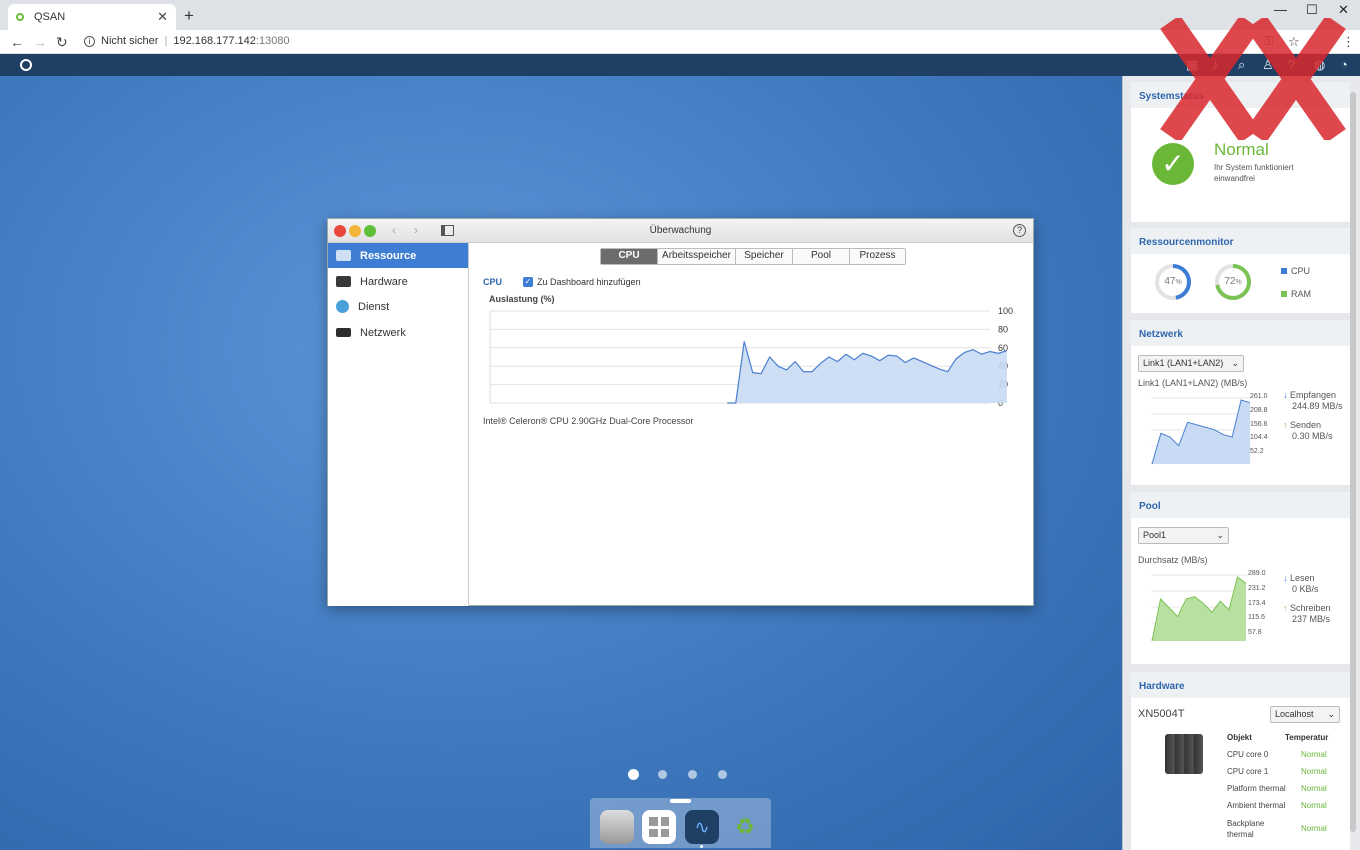 The width and height of the screenshot is (1360, 850). What do you see at coordinates (1259, 424) in the screenshot?
I see `network-yticks: 261.0 208.8 156.6 104.4 52.2` at bounding box center [1259, 424].